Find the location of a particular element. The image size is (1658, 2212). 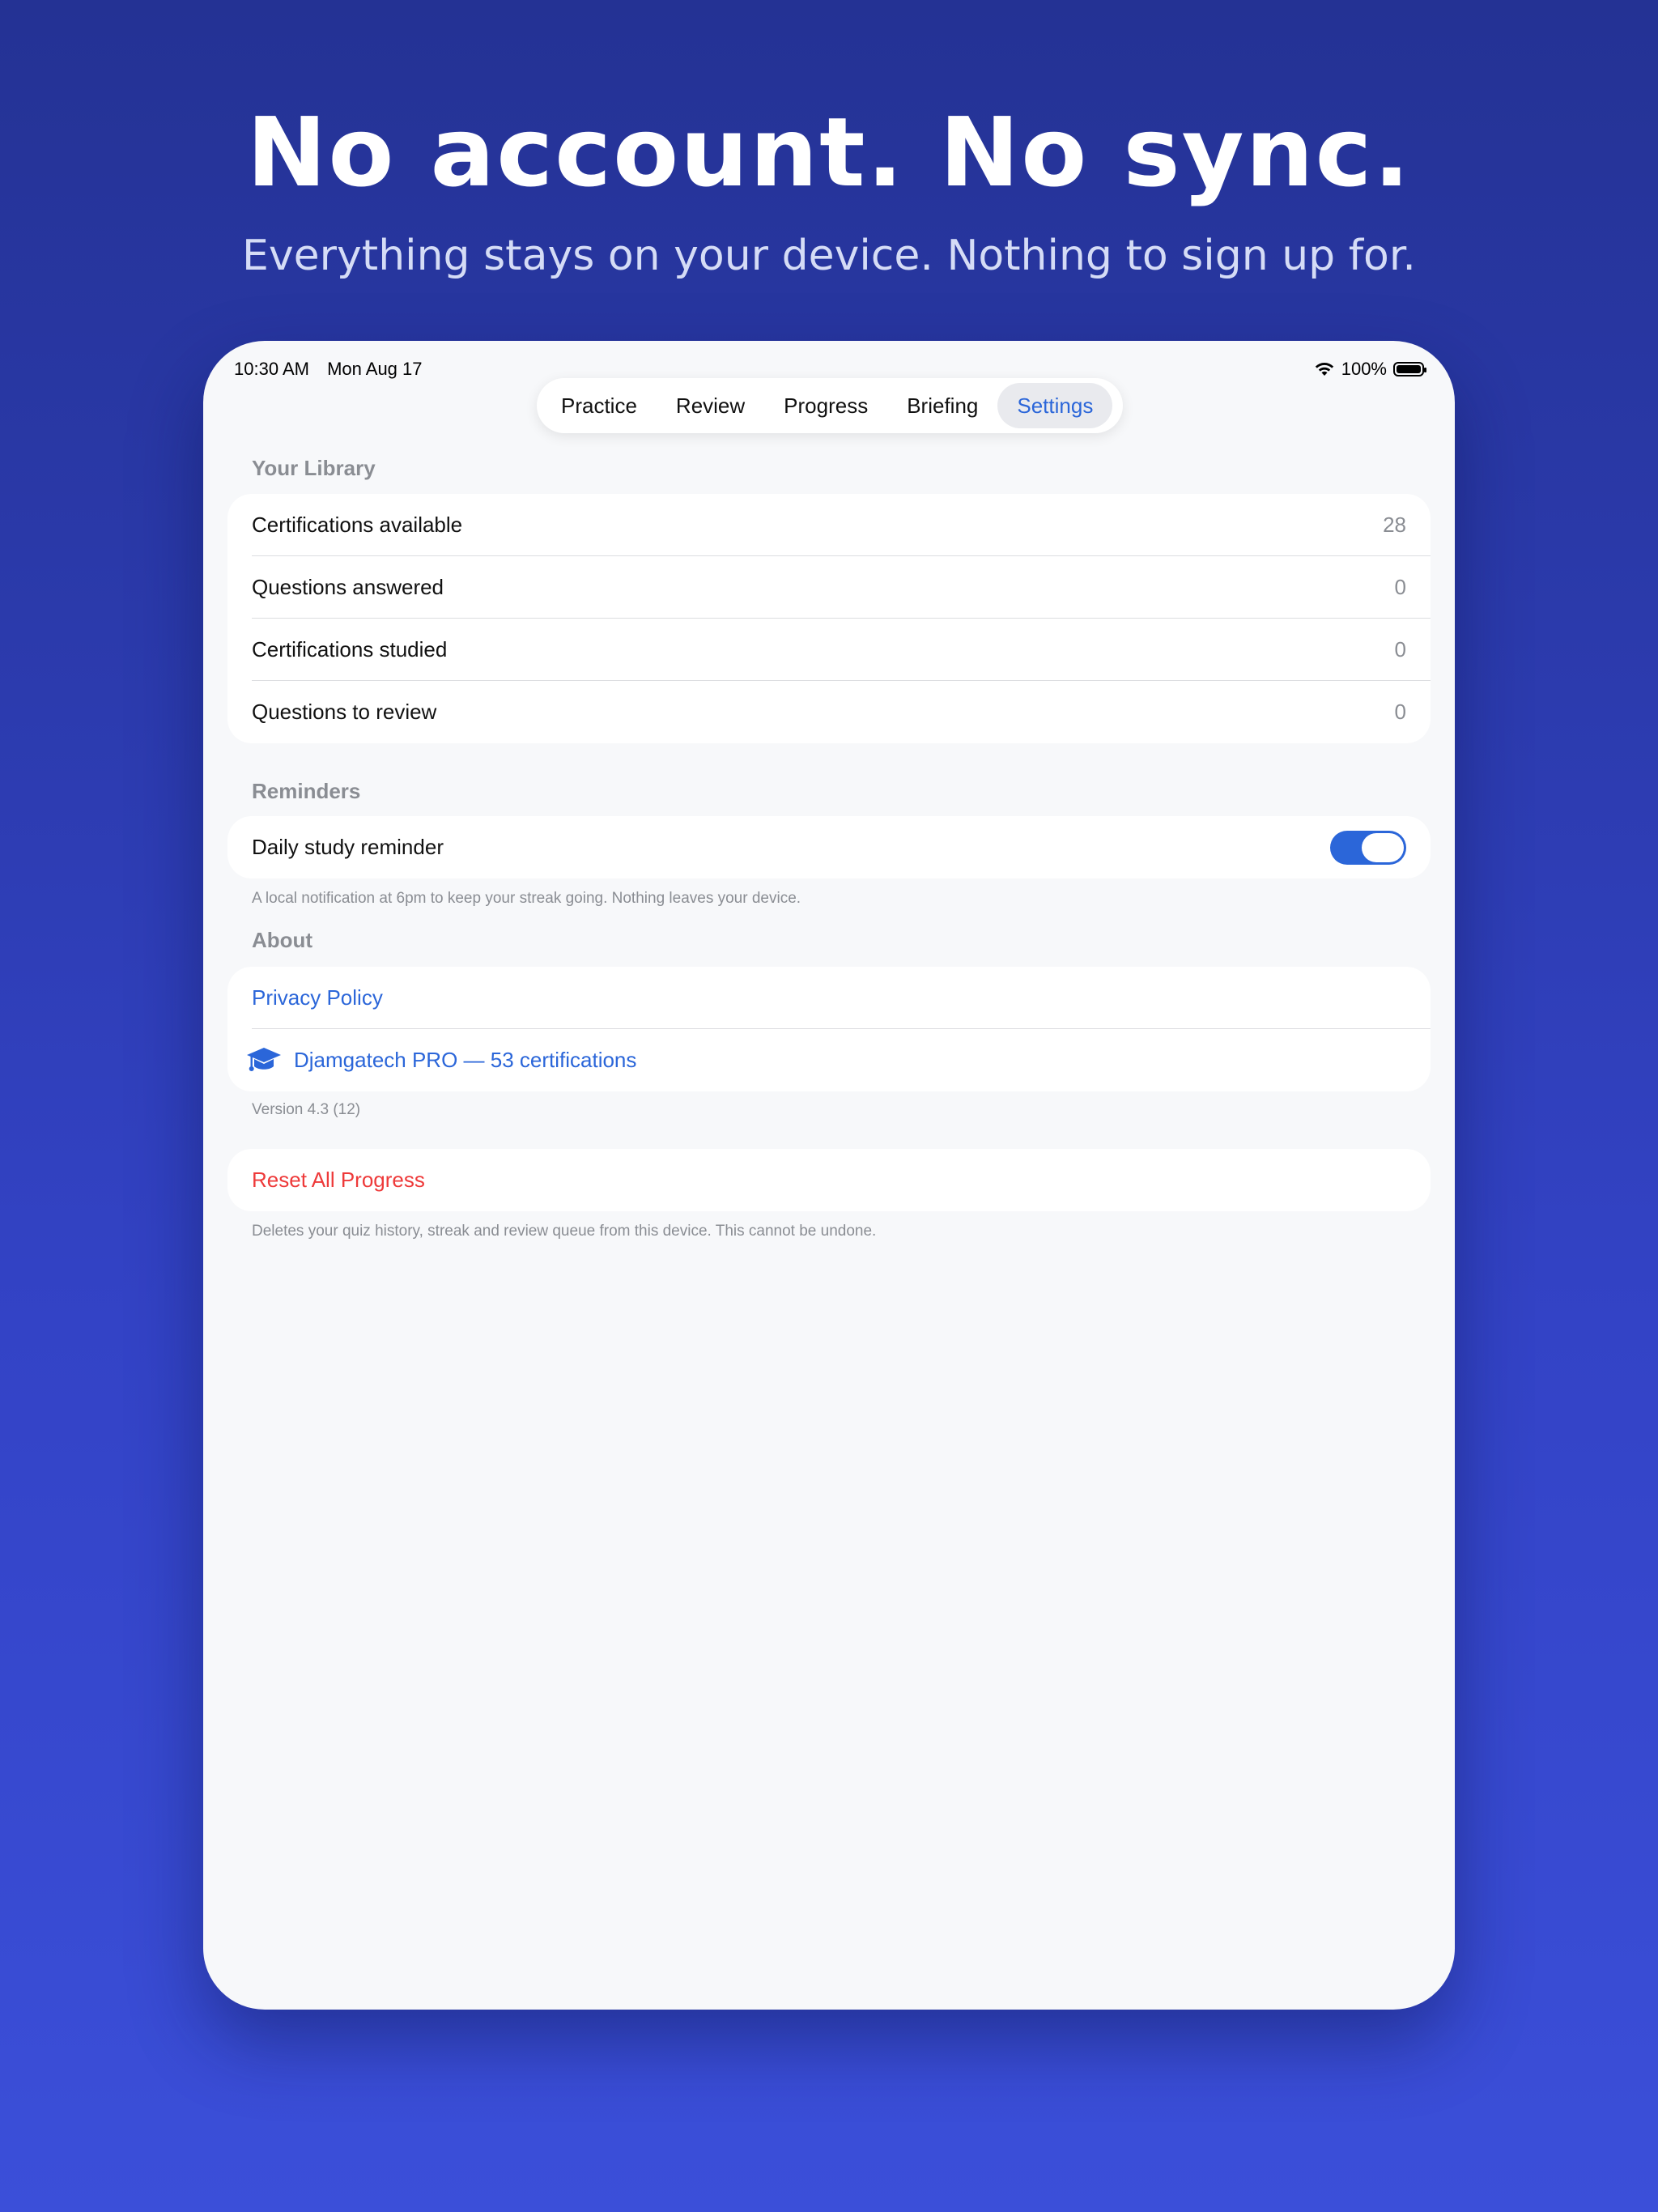

reminders-card: Daily study reminder is located at coordinates (829, 847).